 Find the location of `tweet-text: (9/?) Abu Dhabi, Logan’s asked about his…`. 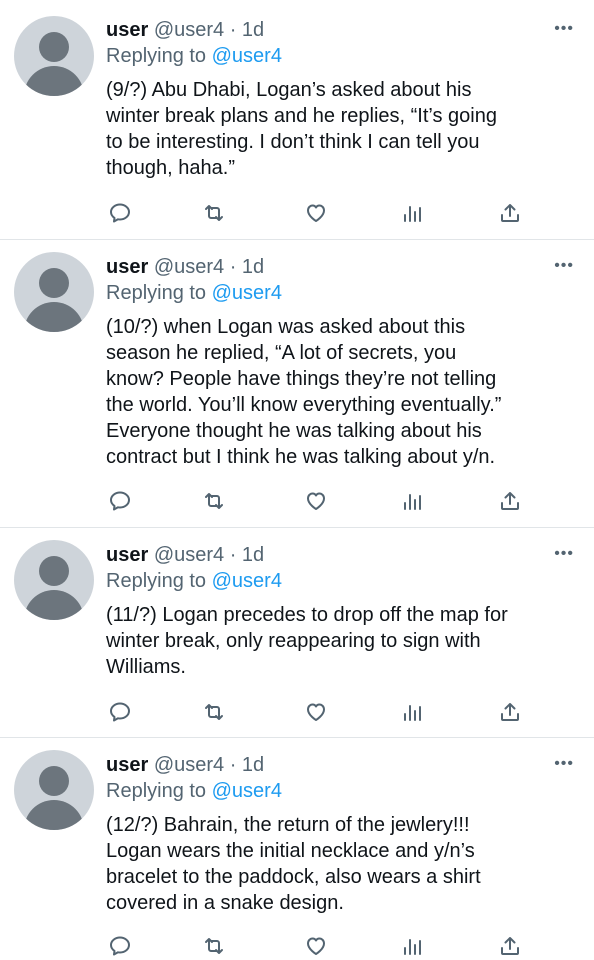

tweet-text: (9/?) Abu Dhabi, Logan’s asked about his… is located at coordinates (301, 129).